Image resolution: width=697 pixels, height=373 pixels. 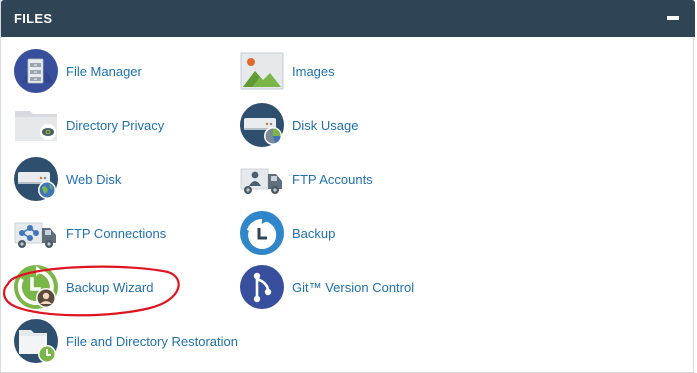 I want to click on file-restoration-icon, so click(x=36, y=341).